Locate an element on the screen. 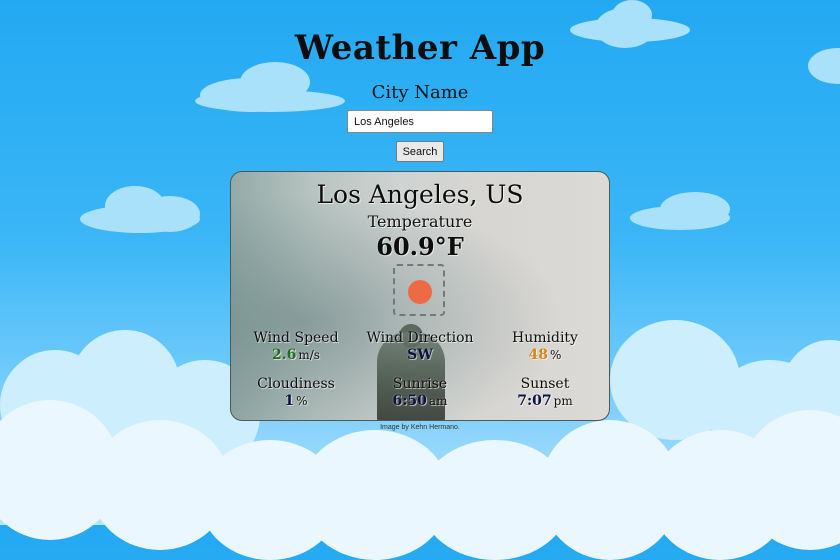  sunrise-label: Sunrise is located at coordinates (420, 384).